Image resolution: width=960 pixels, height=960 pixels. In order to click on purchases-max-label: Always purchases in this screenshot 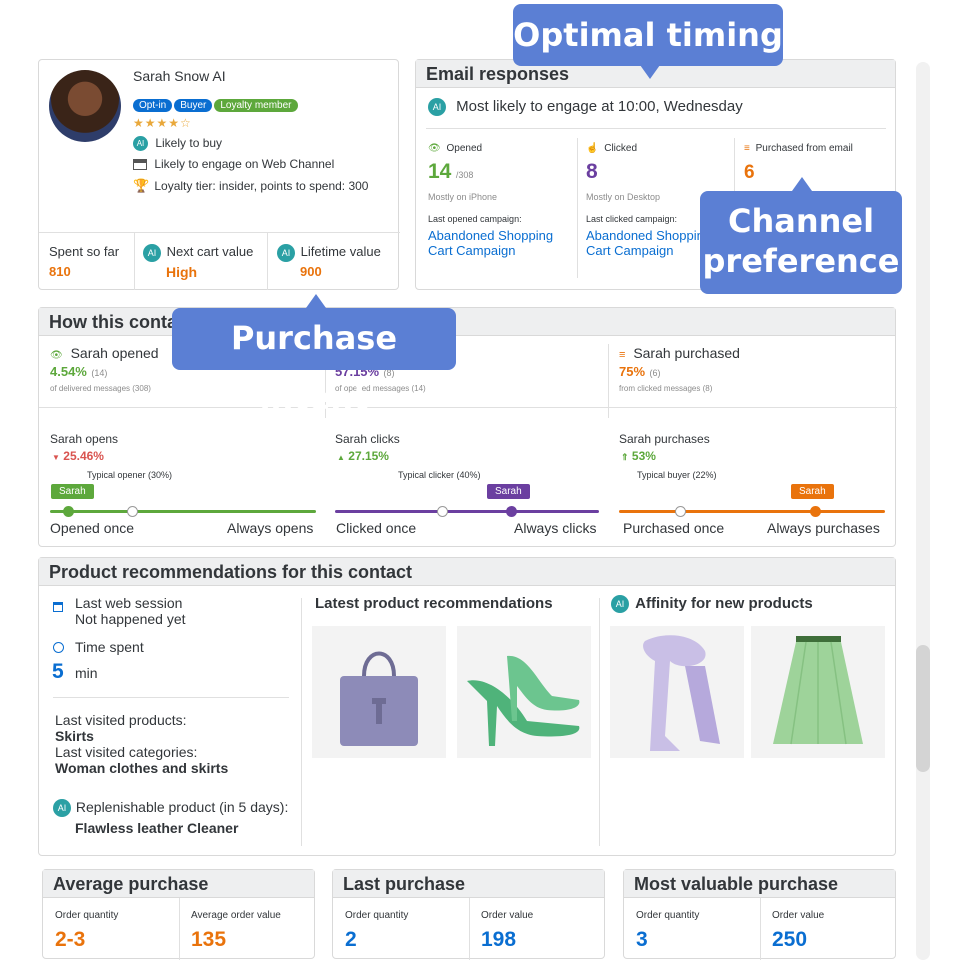, I will do `click(823, 528)`.